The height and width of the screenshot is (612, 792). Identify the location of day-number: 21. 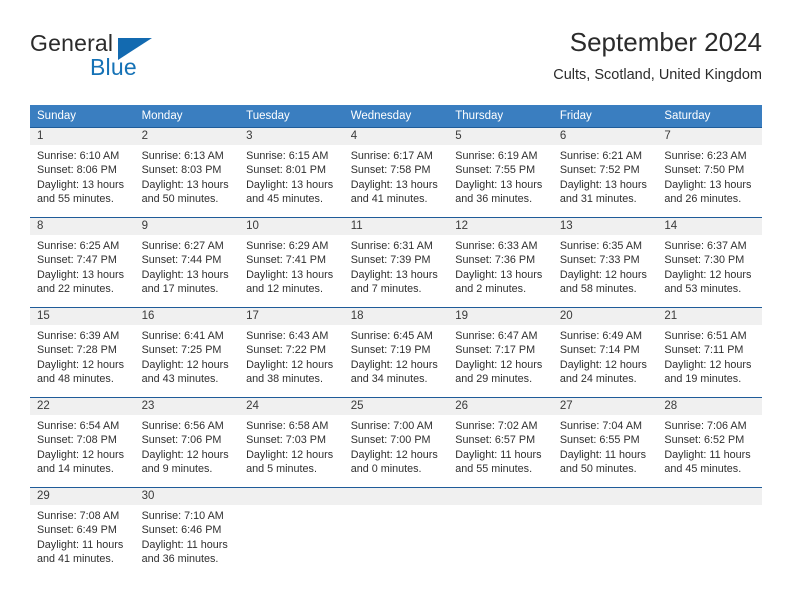
(709, 316).